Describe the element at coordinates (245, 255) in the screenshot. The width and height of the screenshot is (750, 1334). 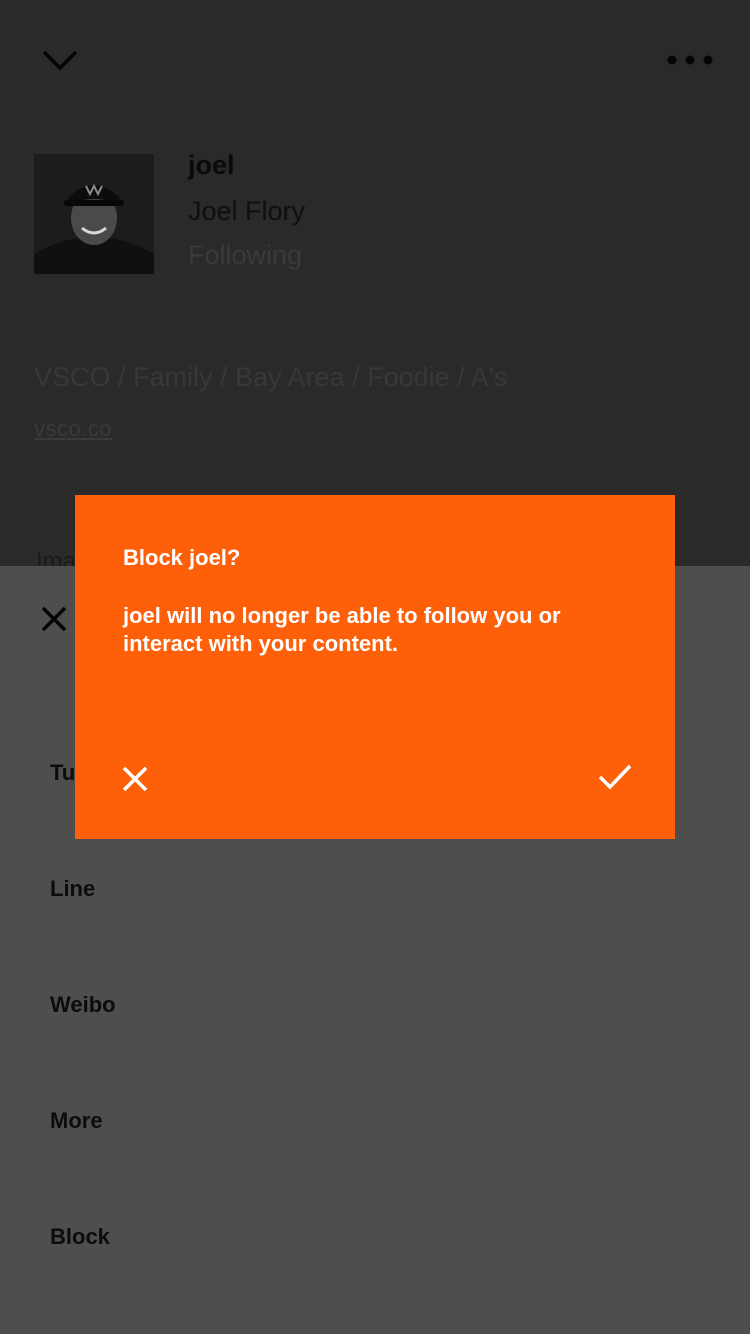
I see `follow-status-button: Following` at that location.